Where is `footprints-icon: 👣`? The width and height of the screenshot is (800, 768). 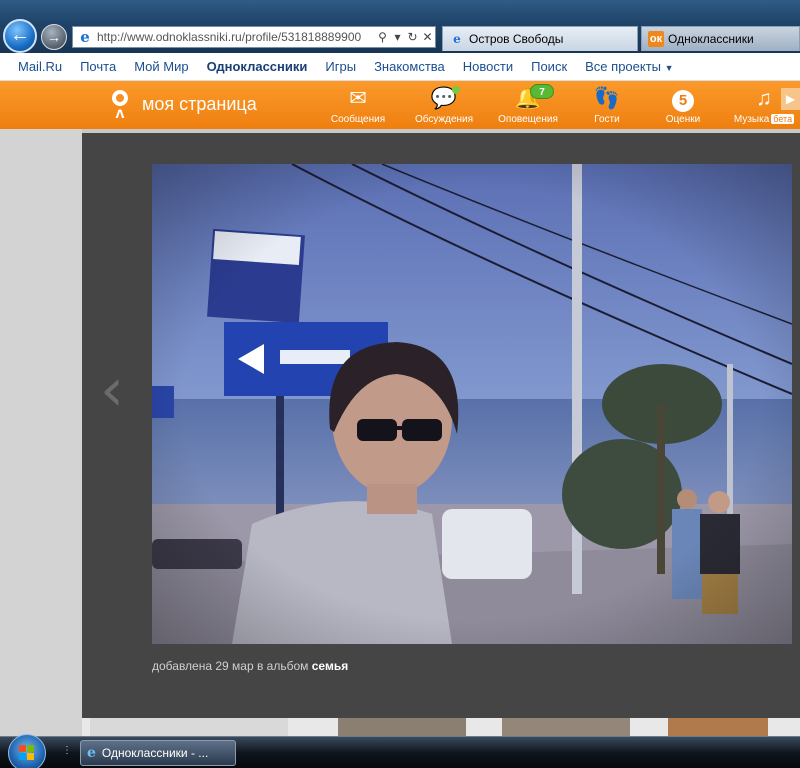 footprints-icon: 👣 is located at coordinates (607, 98).